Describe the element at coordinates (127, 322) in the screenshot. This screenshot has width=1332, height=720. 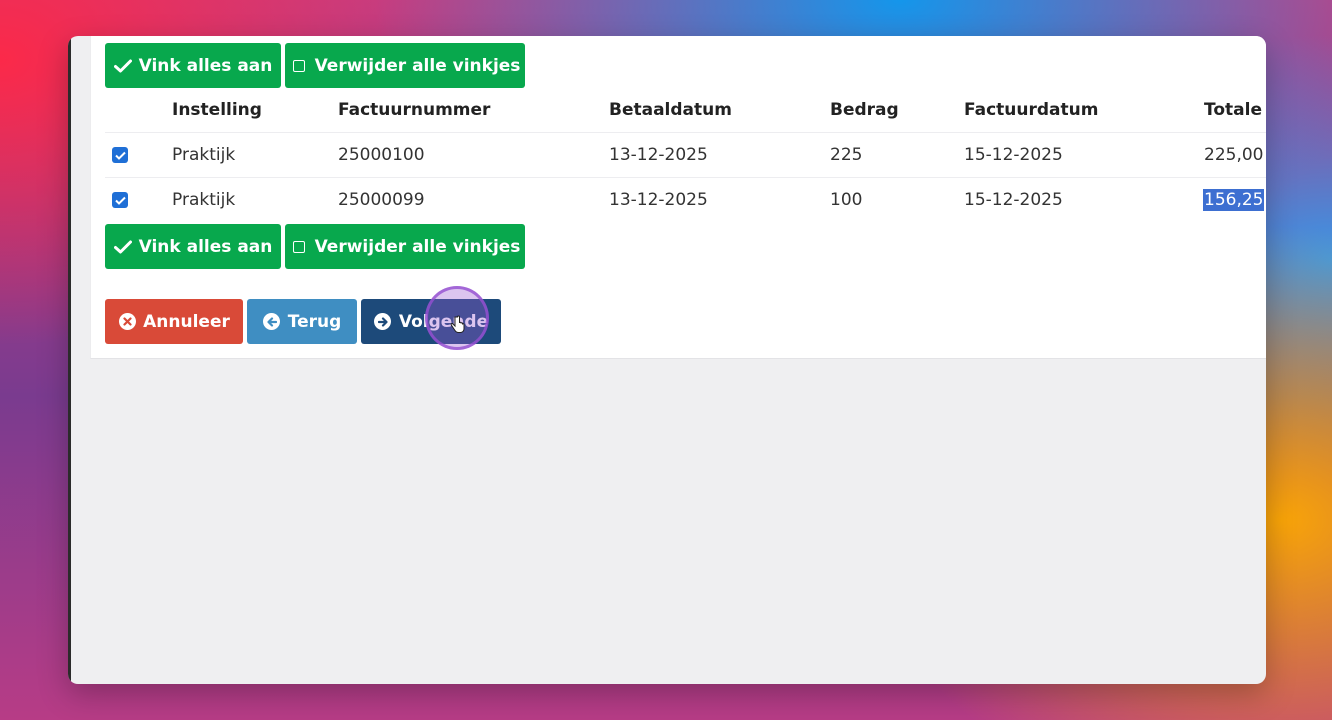
I see `x-circle-icon` at that location.